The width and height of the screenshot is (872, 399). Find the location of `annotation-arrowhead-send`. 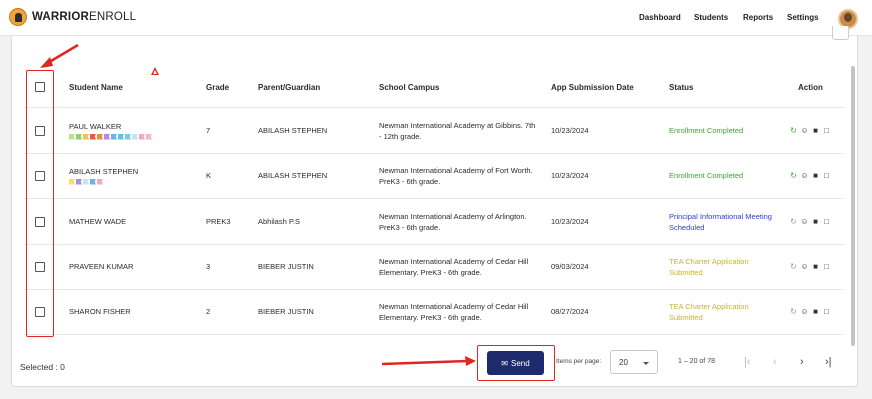

annotation-arrowhead-send is located at coordinates (470, 361).